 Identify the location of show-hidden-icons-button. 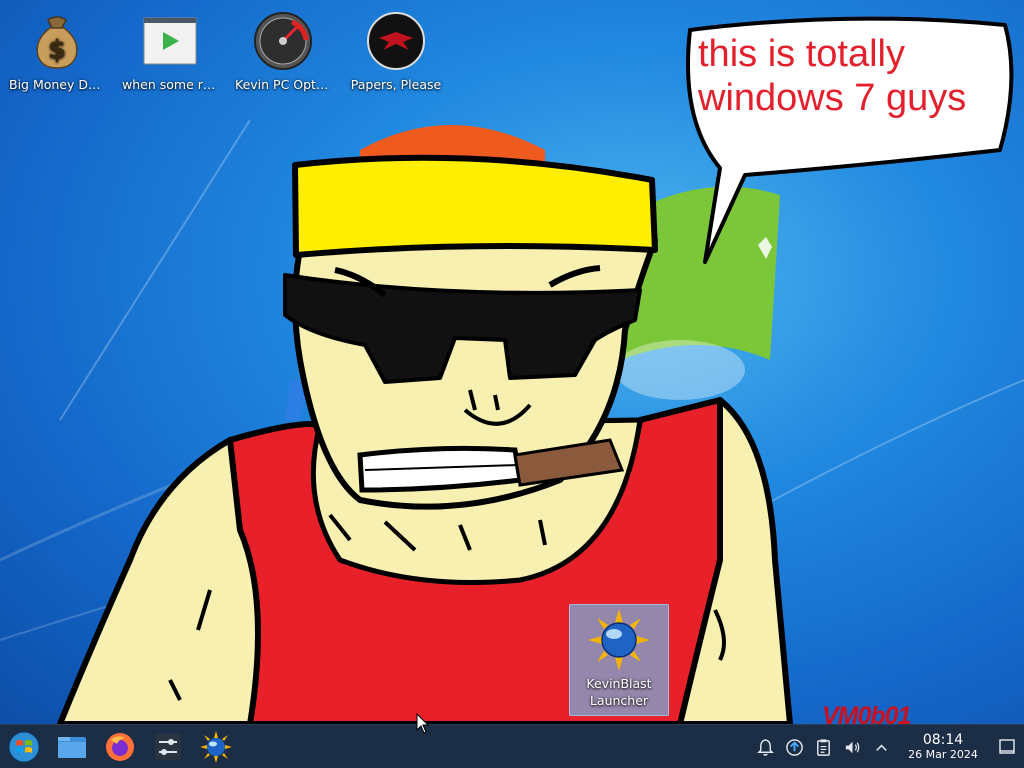
(881, 746).